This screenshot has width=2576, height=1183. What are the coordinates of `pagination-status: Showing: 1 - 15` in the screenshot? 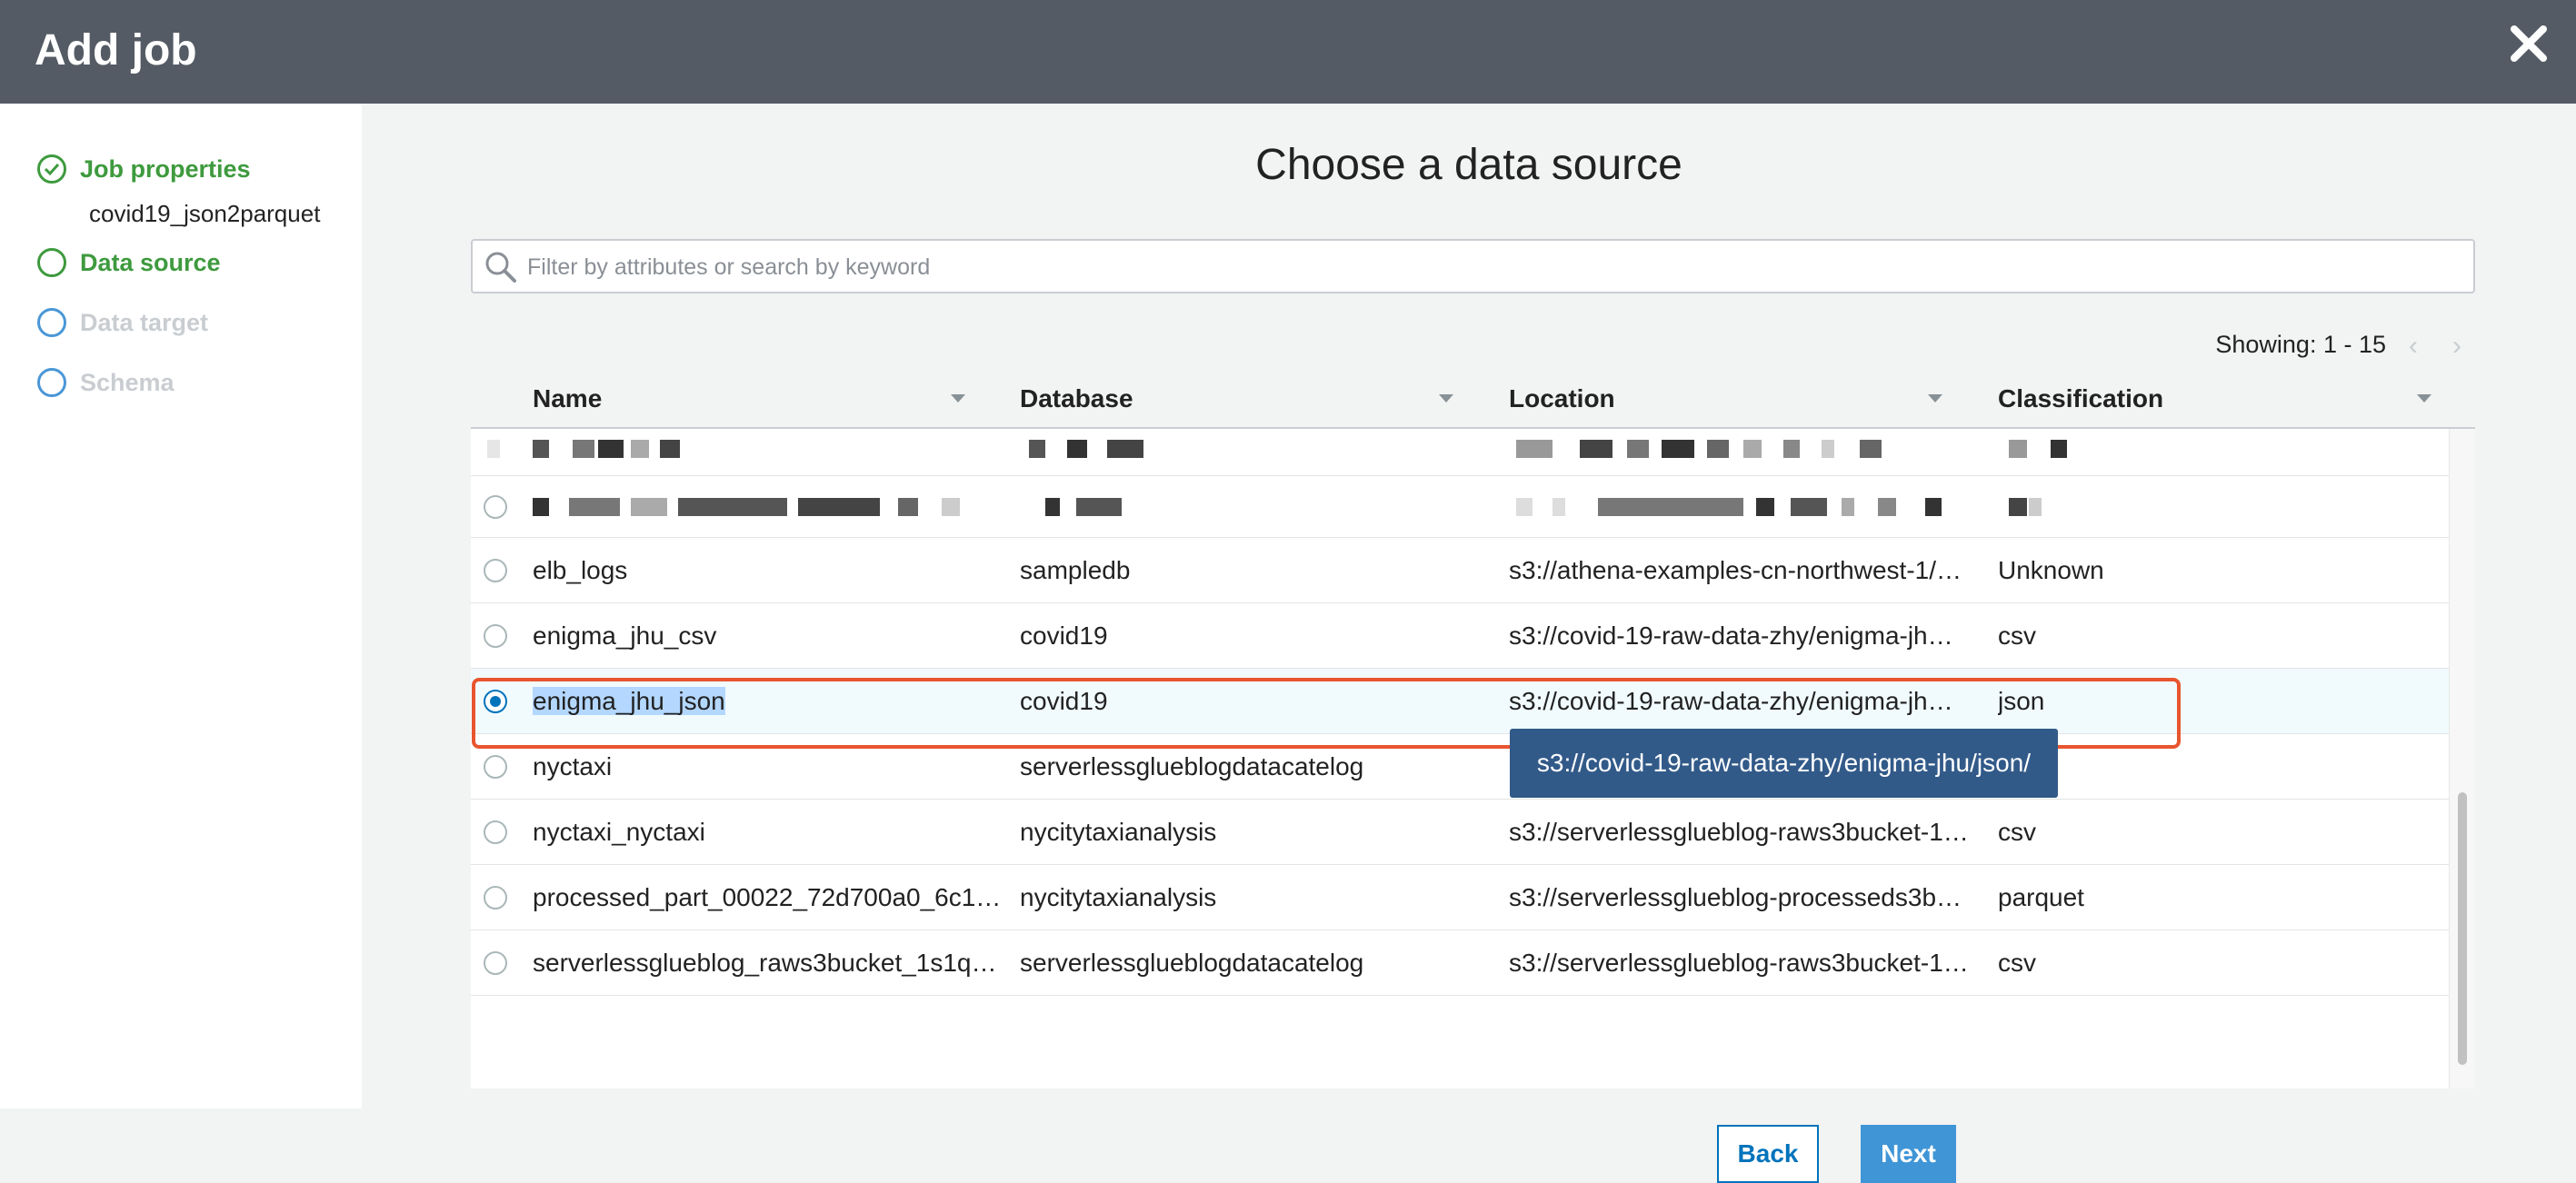 It's located at (2300, 344).